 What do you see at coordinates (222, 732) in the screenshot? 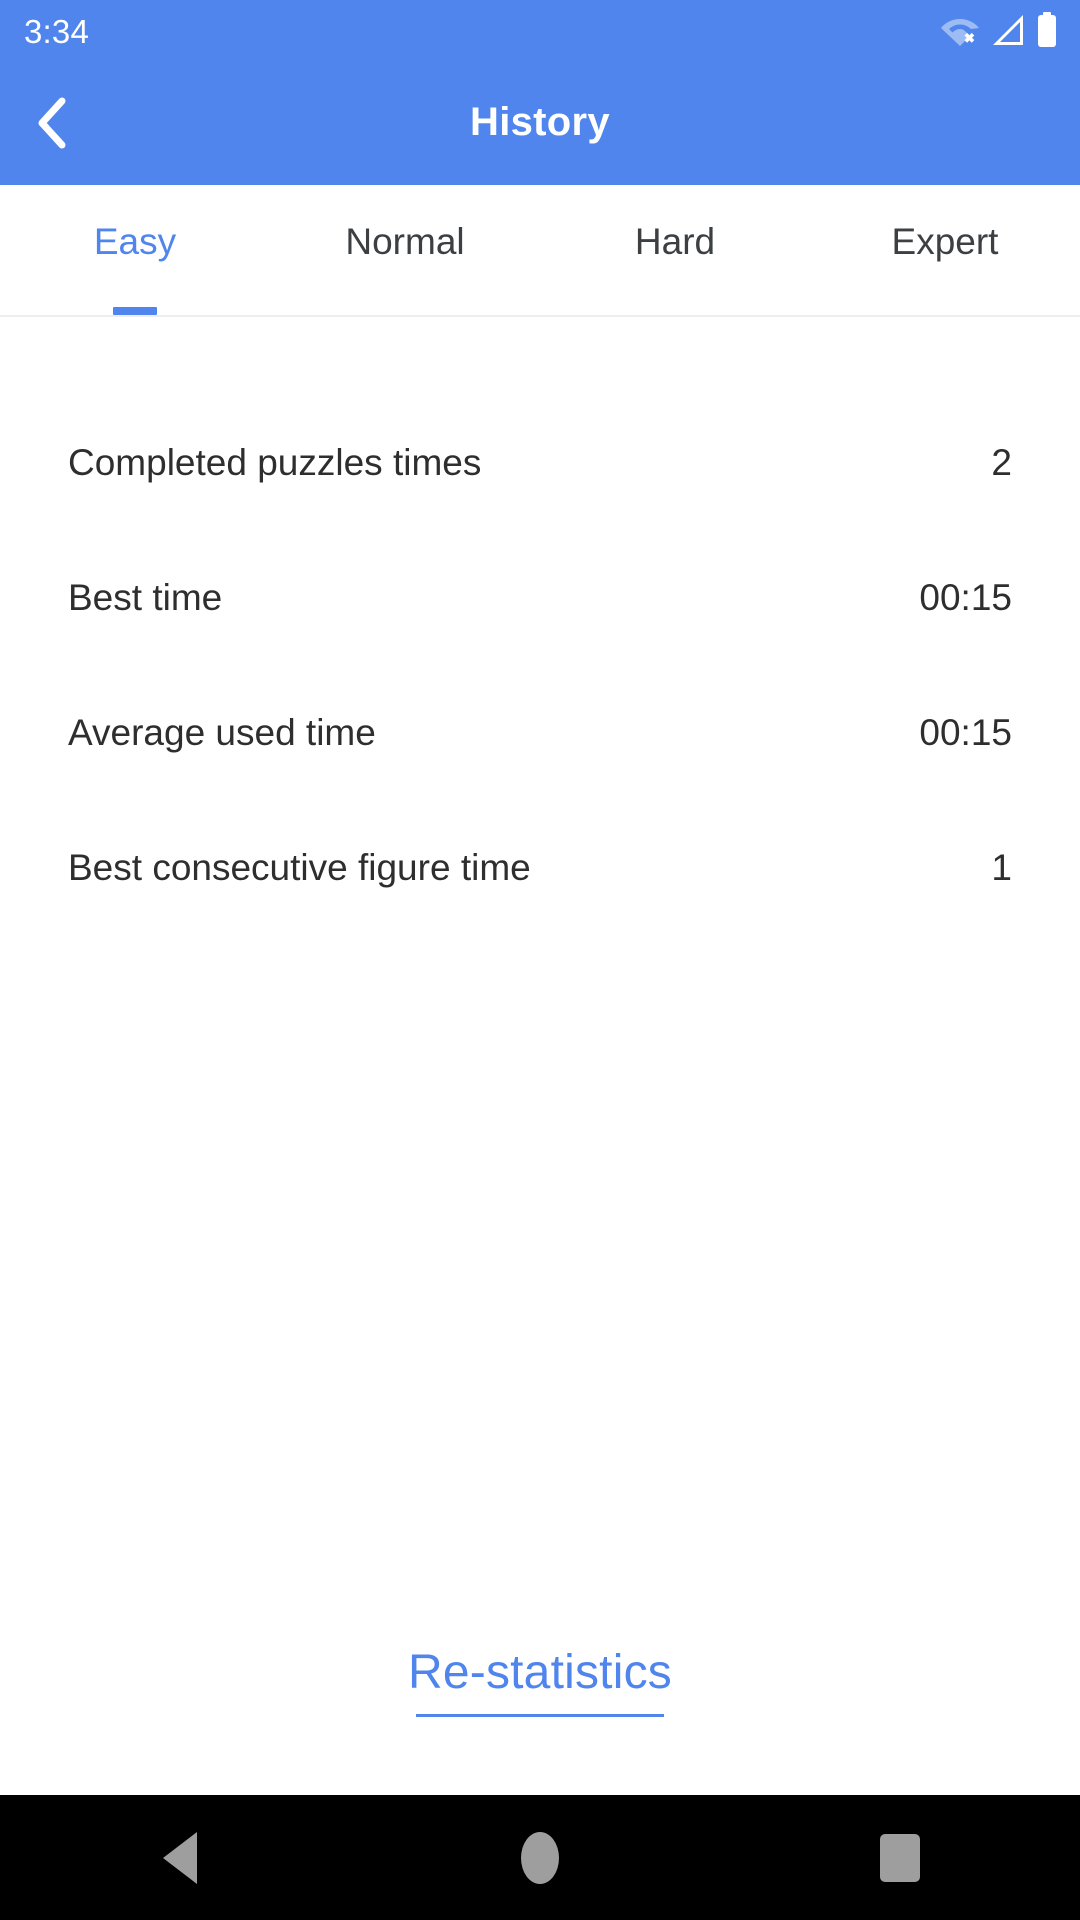
I see `stat-label: Average used time` at bounding box center [222, 732].